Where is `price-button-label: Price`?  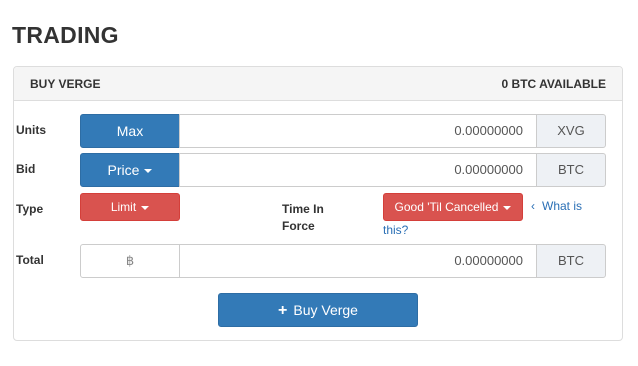 price-button-label: Price is located at coordinates (123, 170).